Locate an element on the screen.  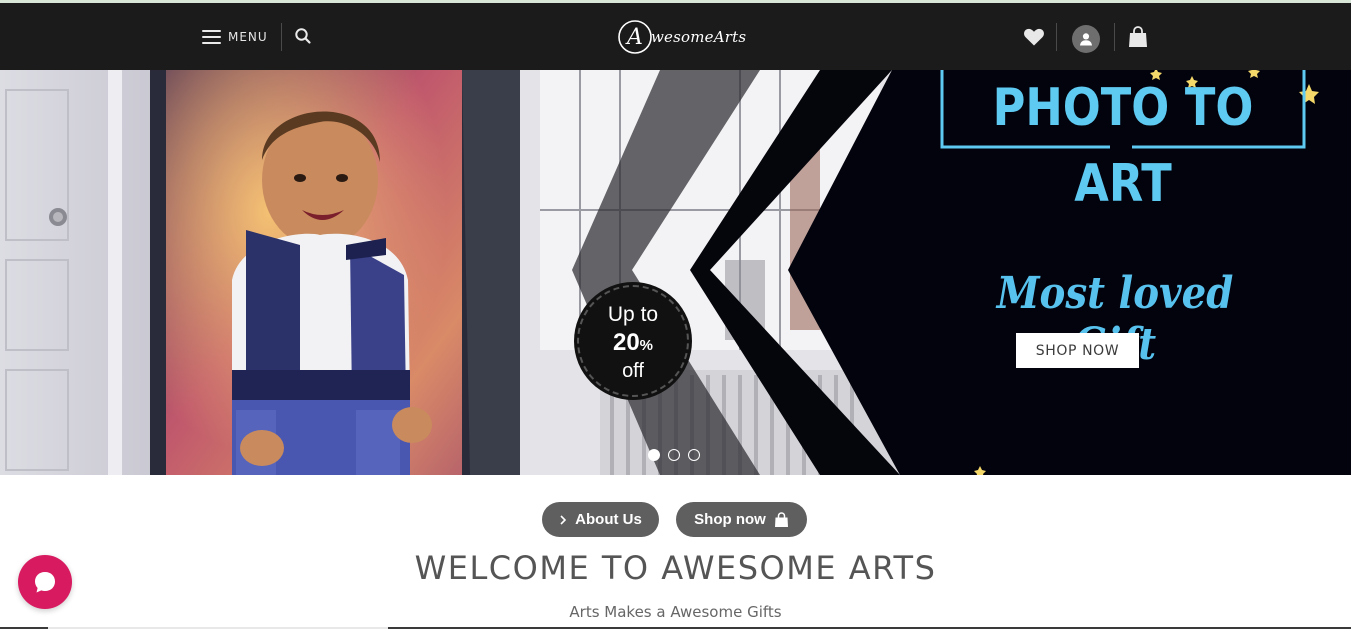
discount-line-off: off is located at coordinates (633, 371).